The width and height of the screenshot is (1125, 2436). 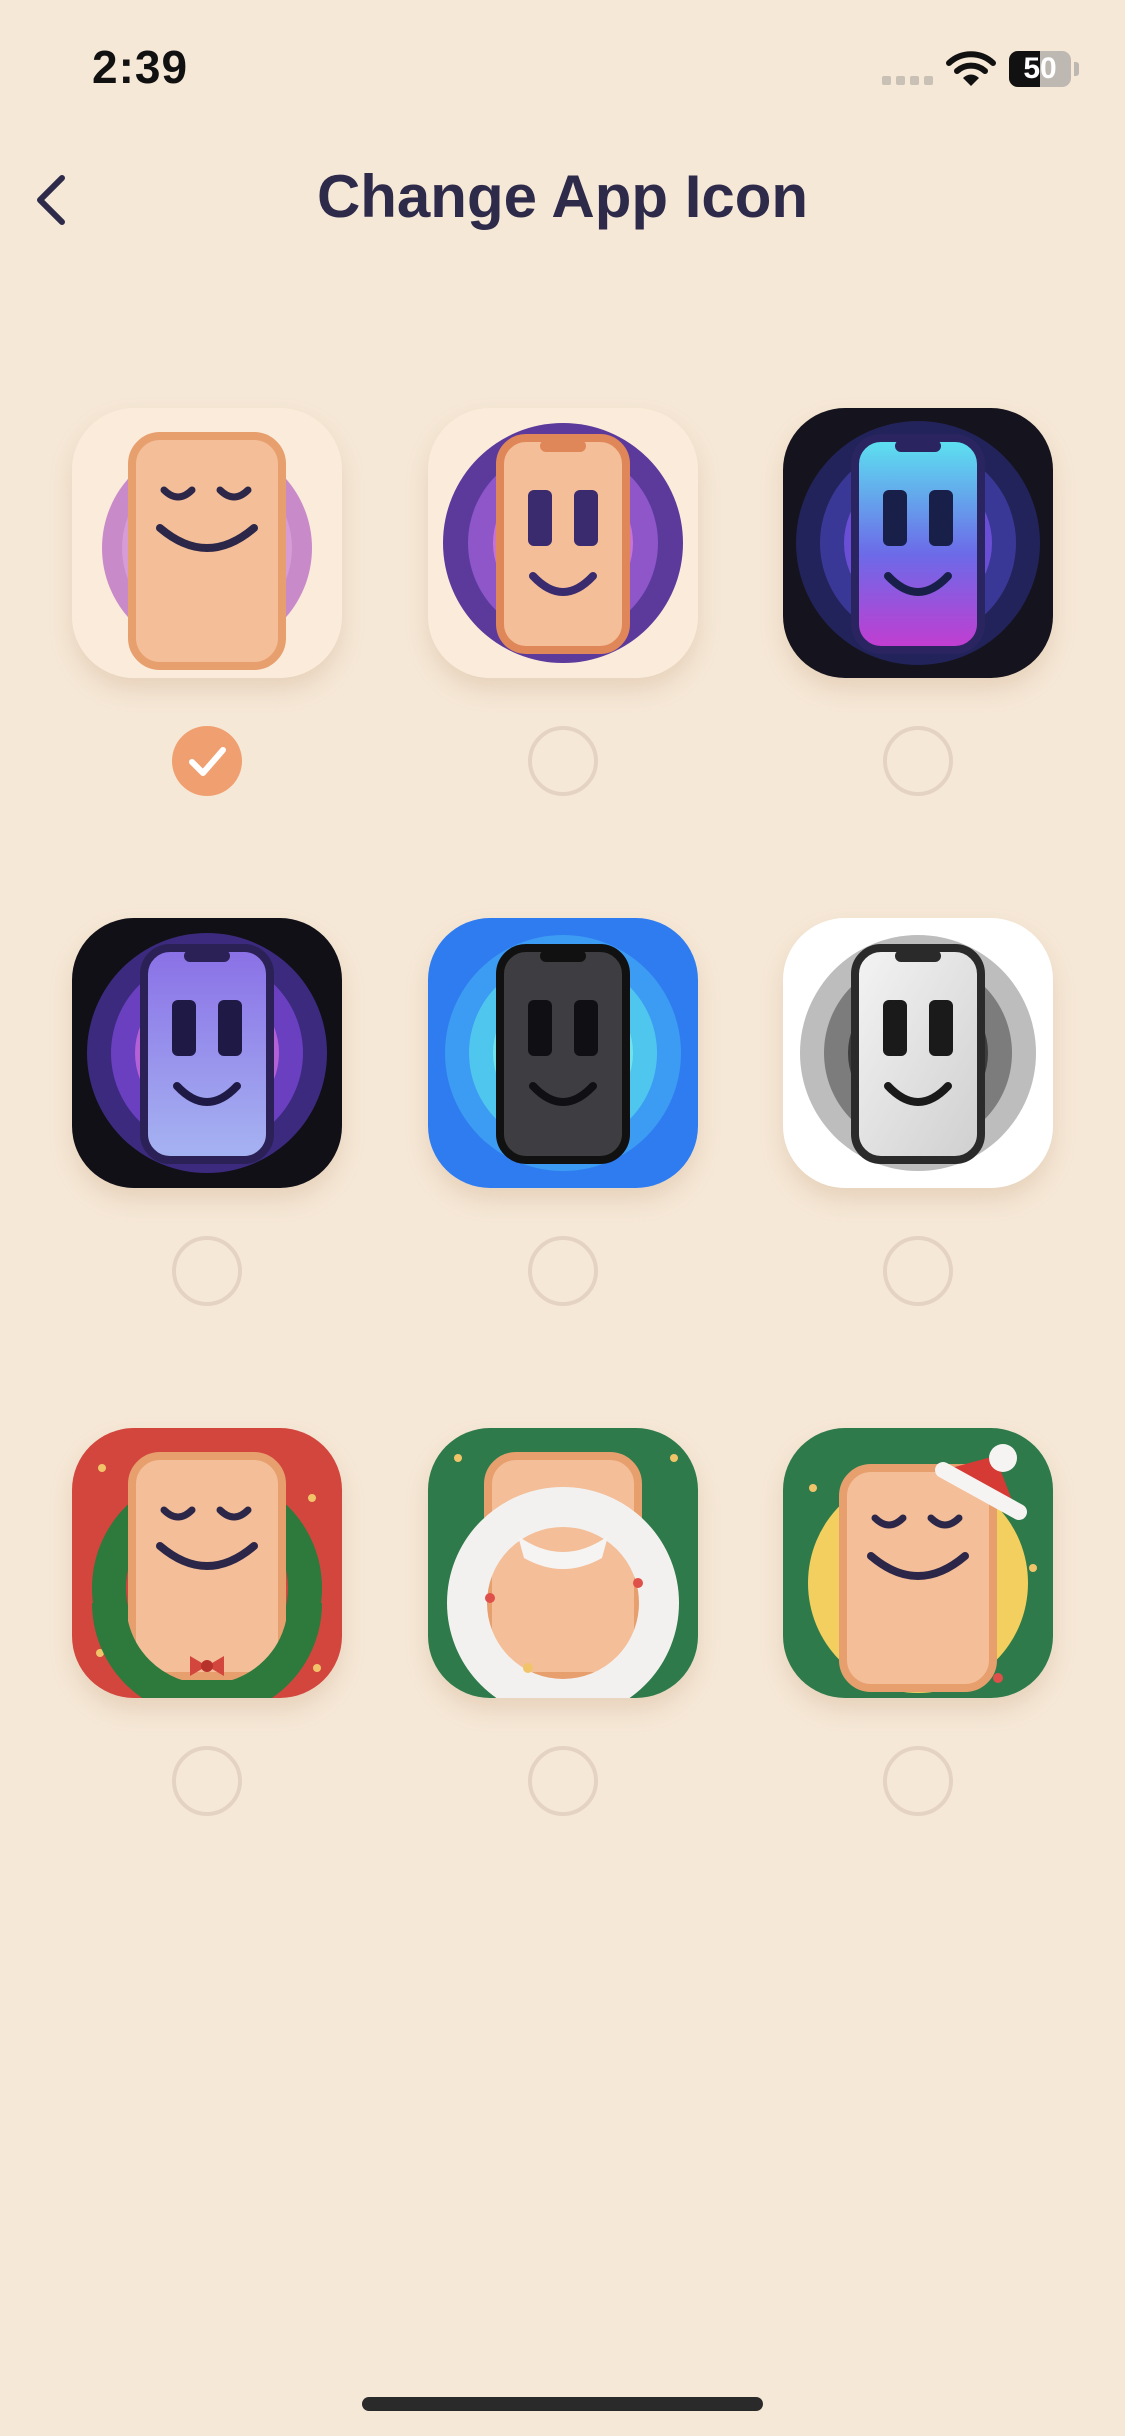 I want to click on home-indicator, so click(x=562, y=2404).